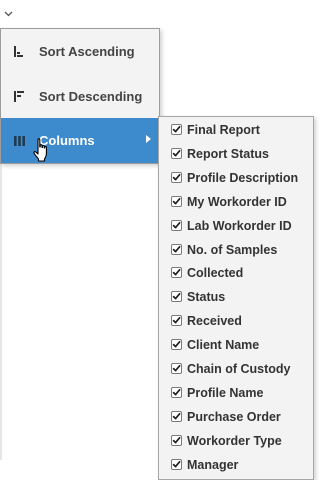 The image size is (320, 480). I want to click on column-toggle-item: Purchase Order, so click(236, 417).